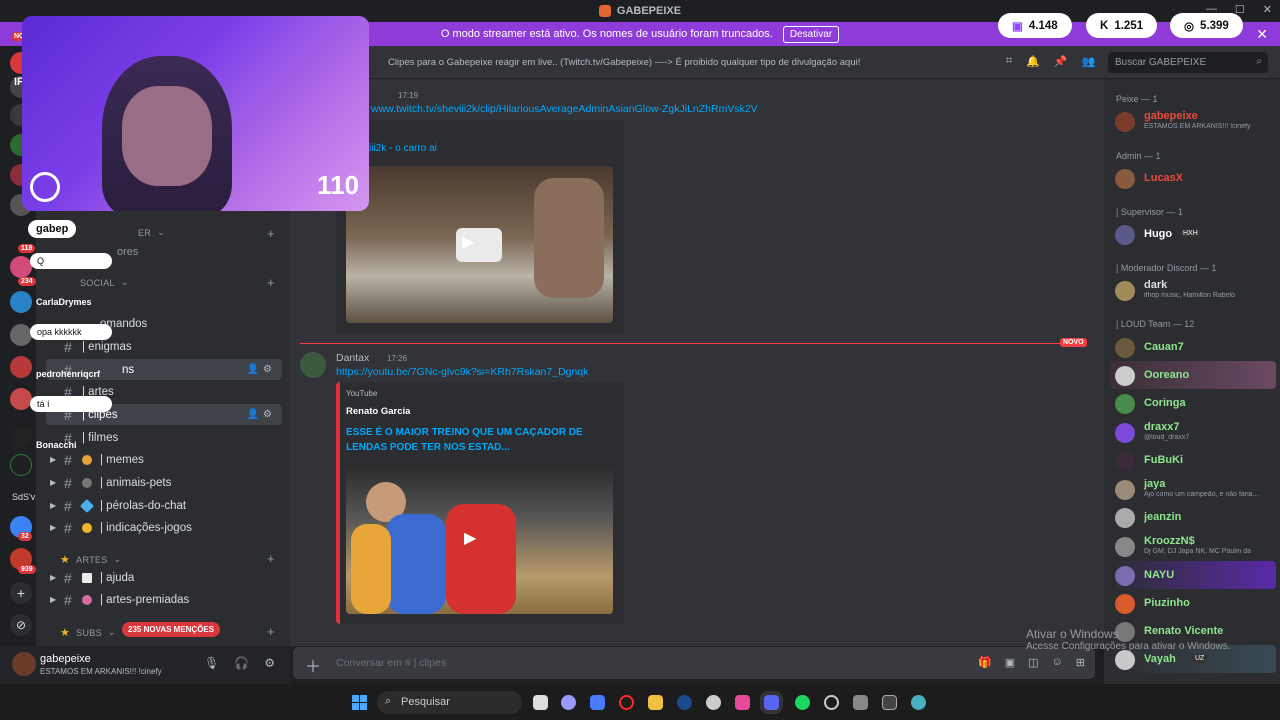  I want to click on sticker-icon: ◫, so click(1033, 662).